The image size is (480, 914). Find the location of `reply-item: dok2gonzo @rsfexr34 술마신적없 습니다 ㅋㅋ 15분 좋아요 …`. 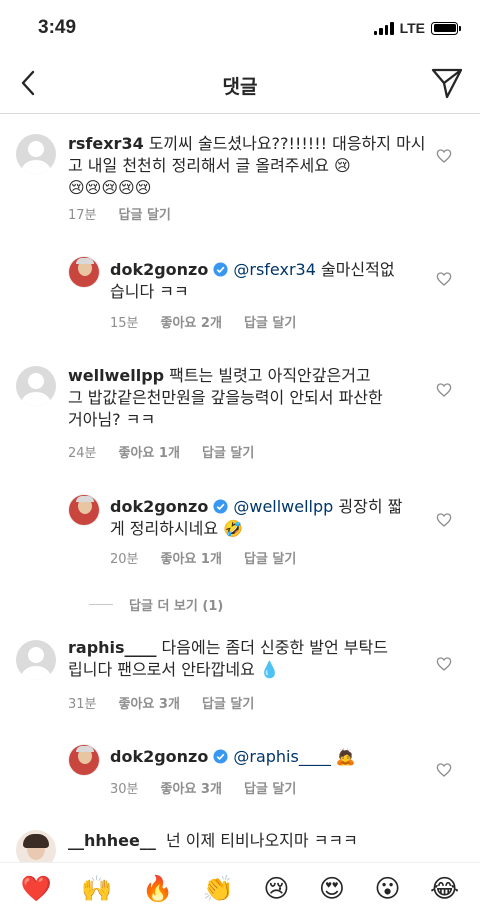

reply-item: dok2gonzo @rsfexr34 술마신적없 습니다 ㅋㅋ 15분 좋아요 … is located at coordinates (240, 289).